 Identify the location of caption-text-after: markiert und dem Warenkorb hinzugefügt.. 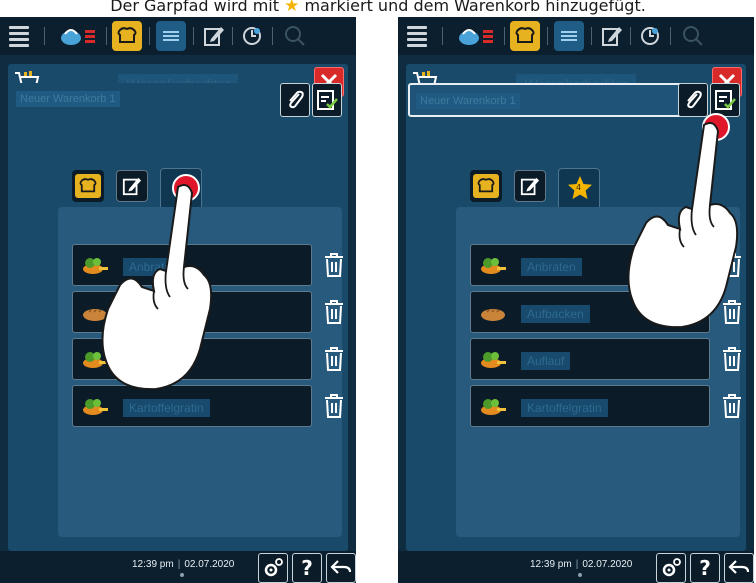
(475, 7).